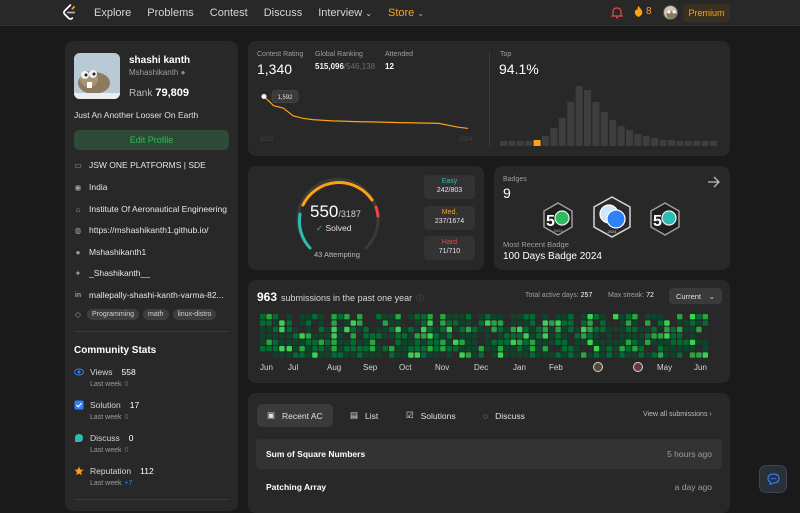 This screenshot has width=800, height=513. What do you see at coordinates (112, 13) in the screenshot?
I see `nav-explore: Explore` at bounding box center [112, 13].